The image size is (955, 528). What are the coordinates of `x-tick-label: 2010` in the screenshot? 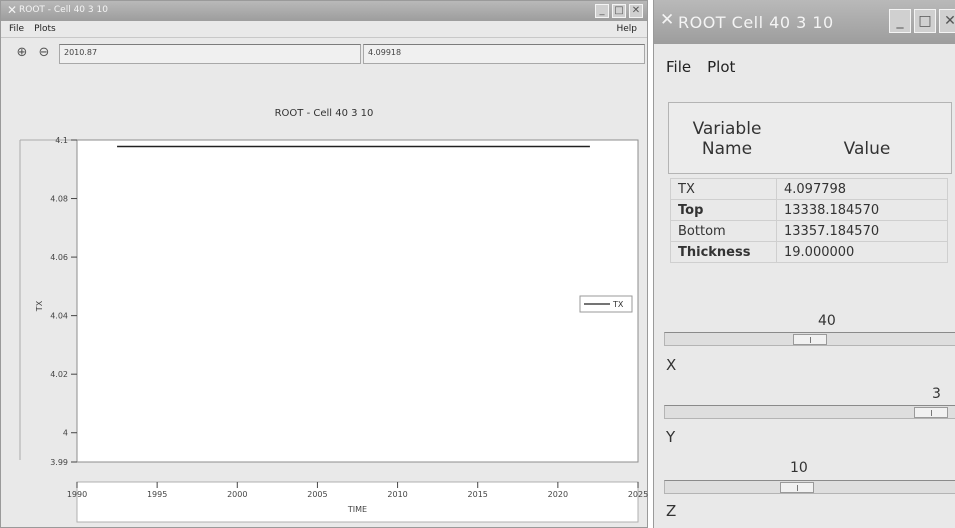 It's located at (397, 494).